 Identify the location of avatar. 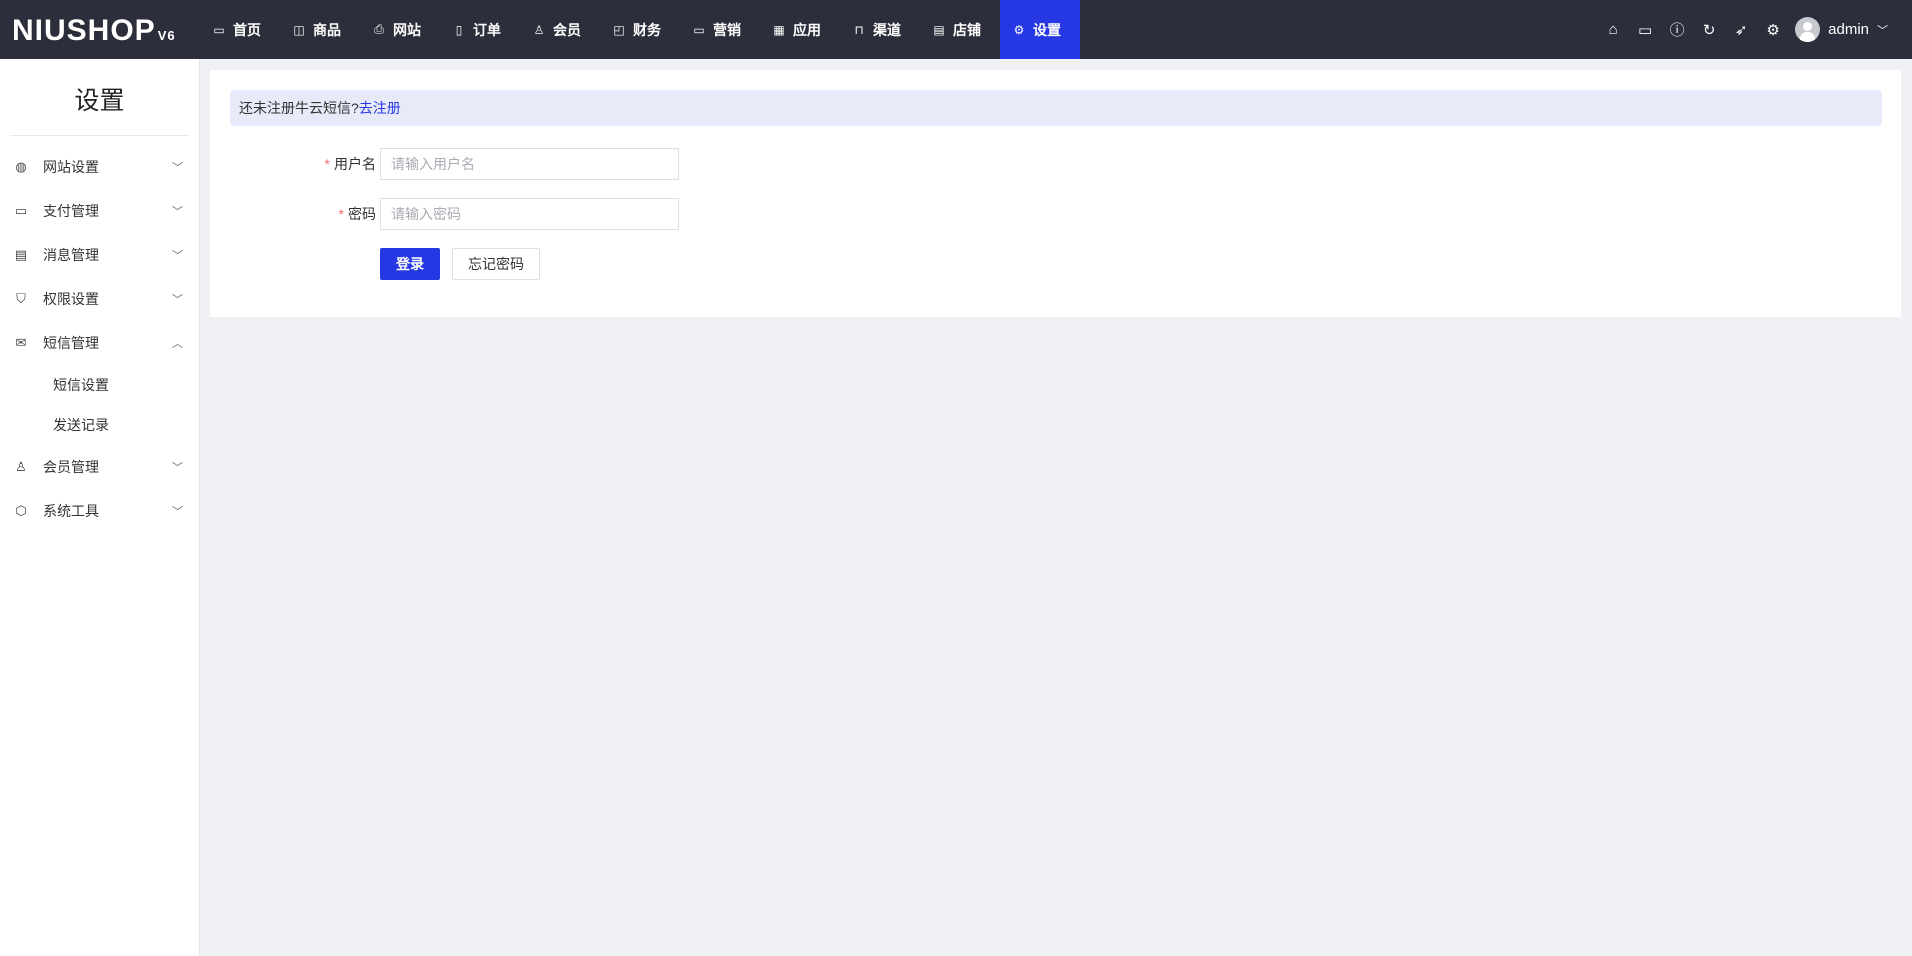
(1808, 29).